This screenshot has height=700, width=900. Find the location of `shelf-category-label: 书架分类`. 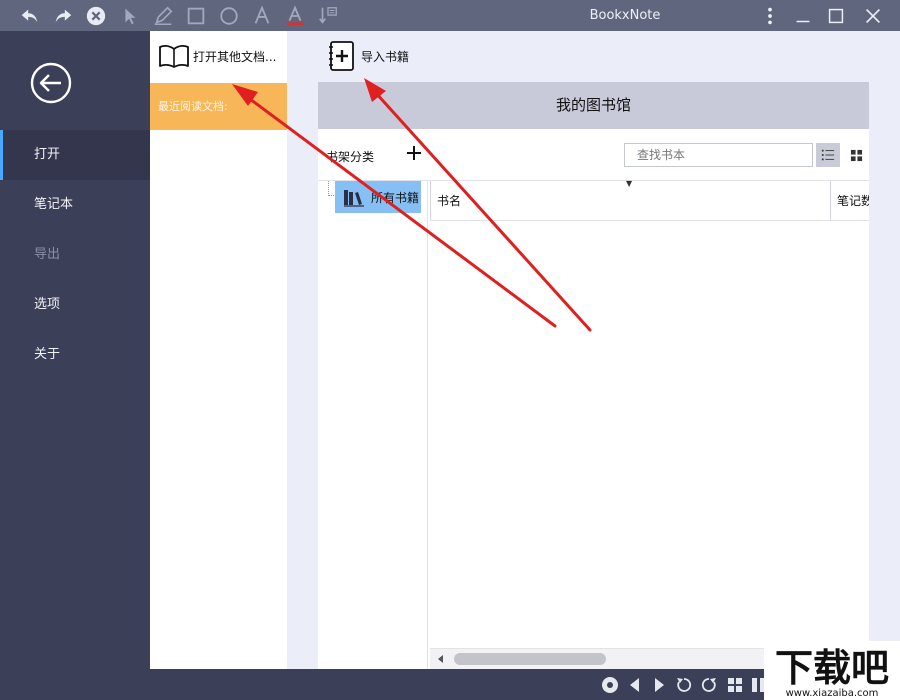

shelf-category-label: 书架分类 is located at coordinates (350, 157).